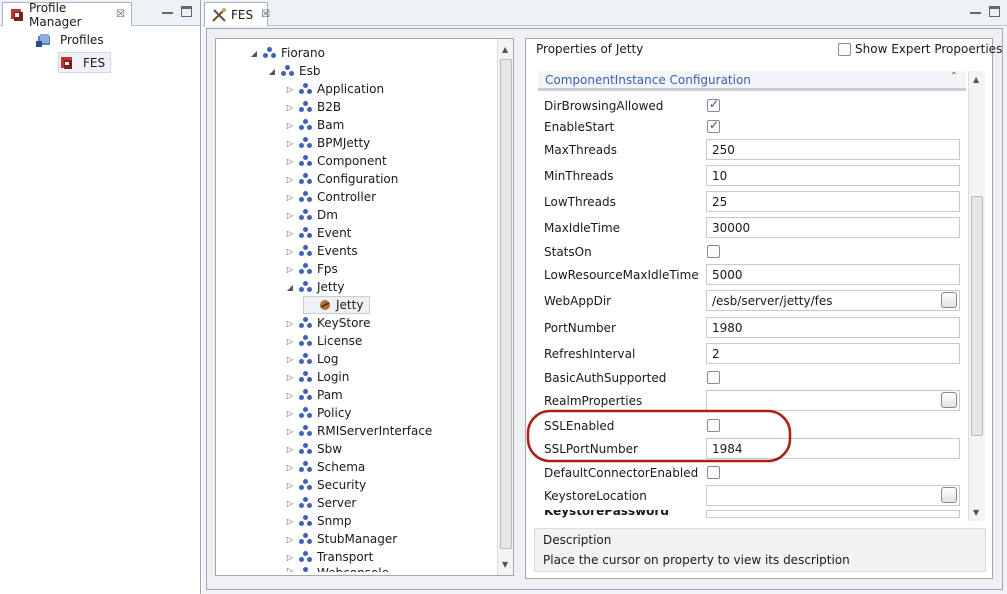 The height and width of the screenshot is (594, 1007). What do you see at coordinates (318, 413) in the screenshot?
I see `tree-node: ▷ Policy` at bounding box center [318, 413].